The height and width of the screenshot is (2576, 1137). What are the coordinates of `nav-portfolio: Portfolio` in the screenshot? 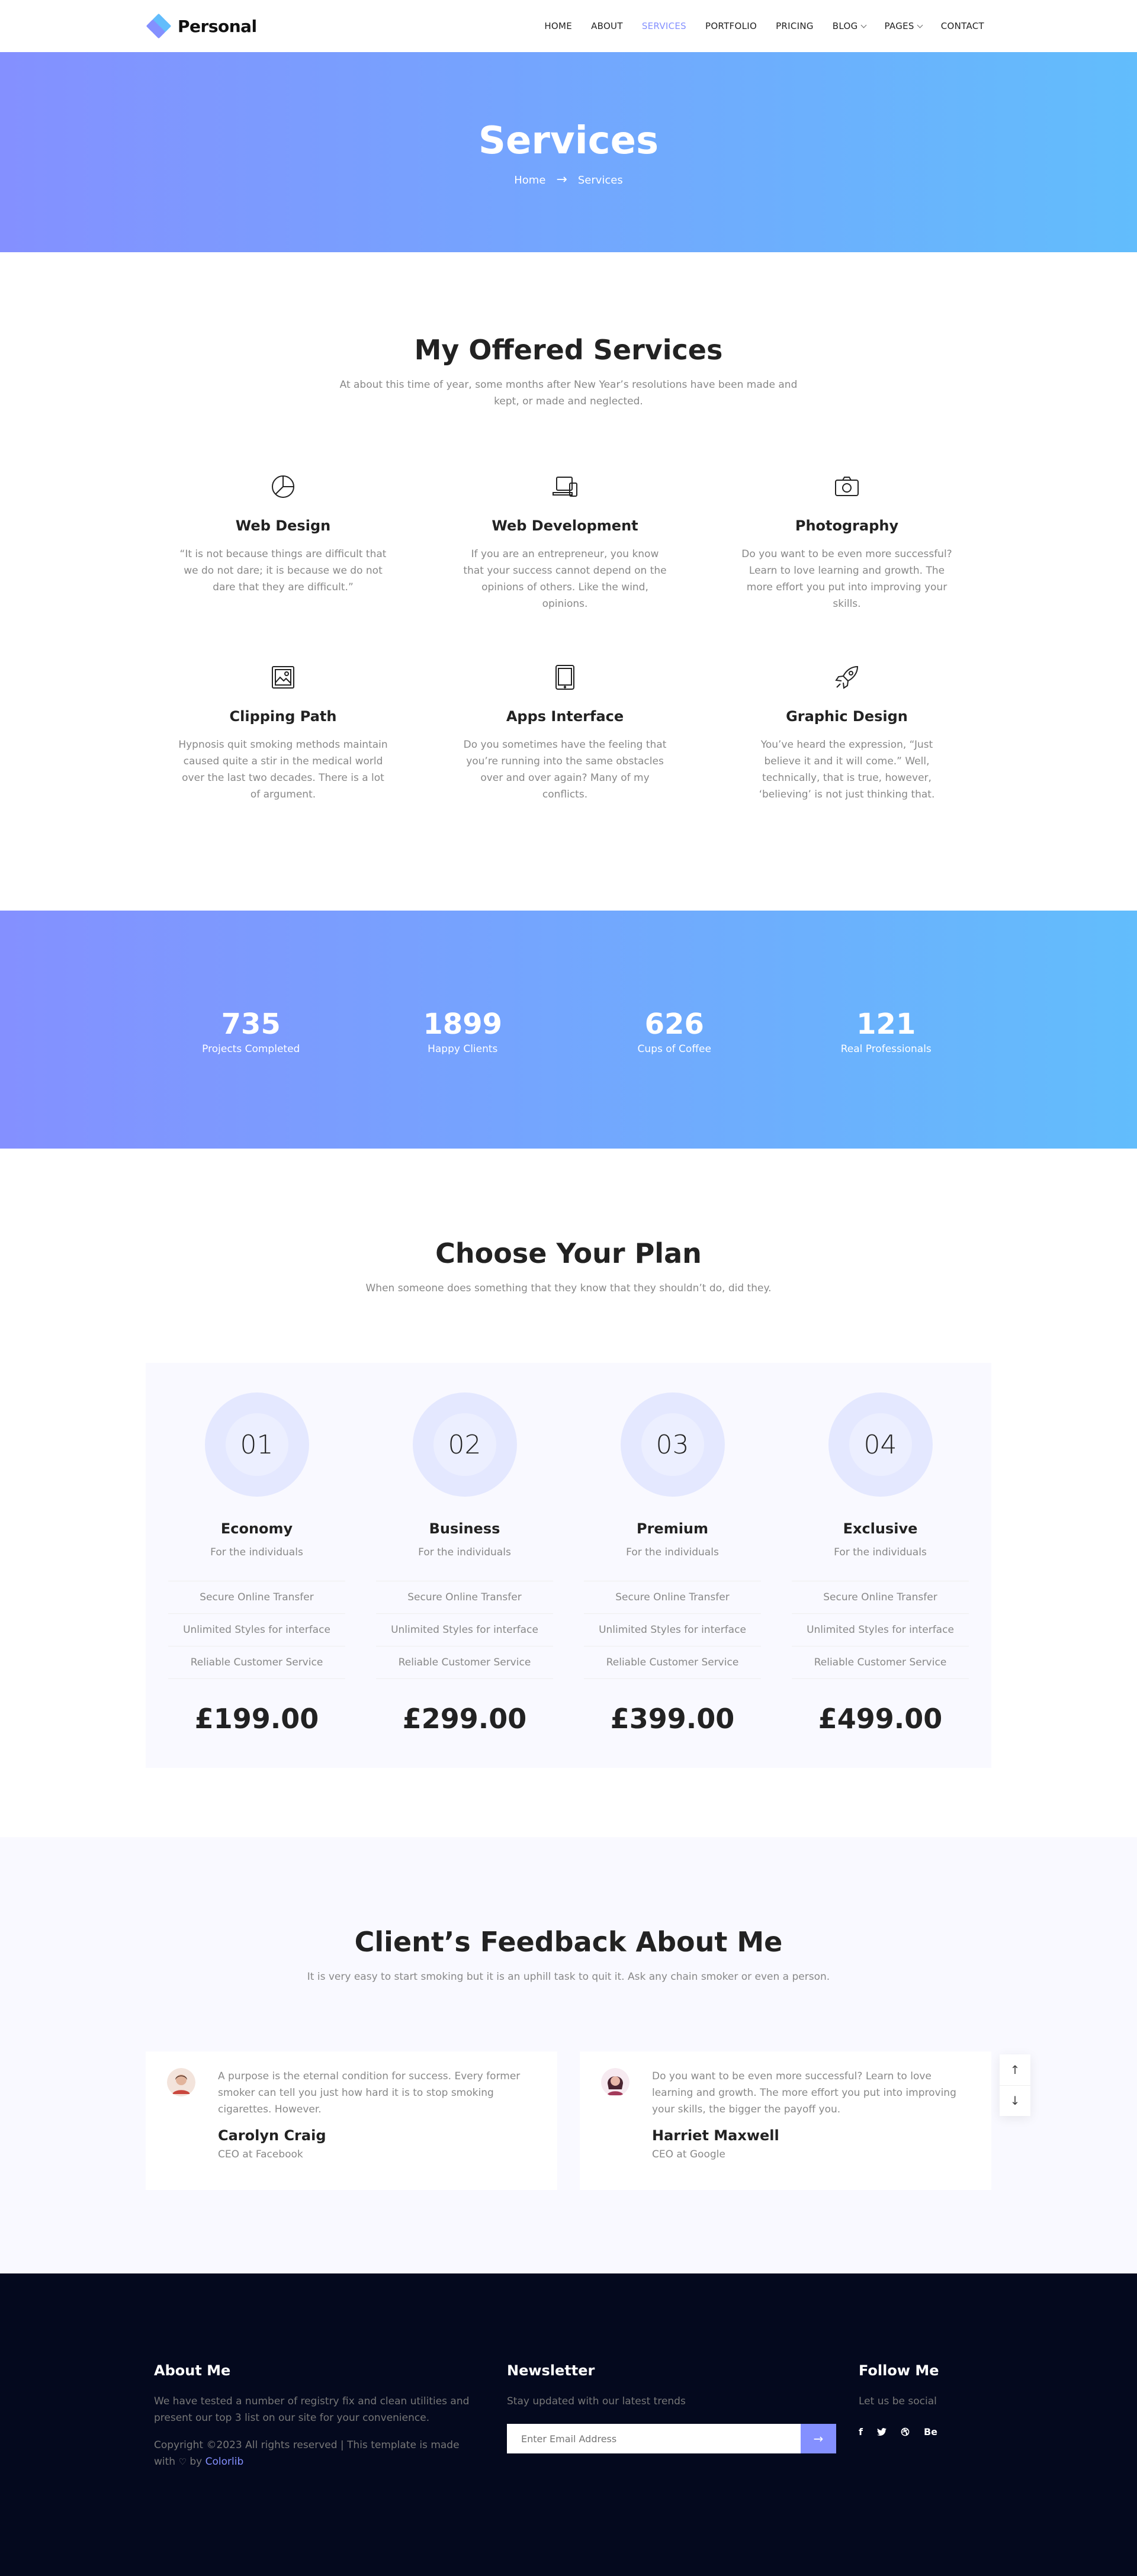 It's located at (731, 26).